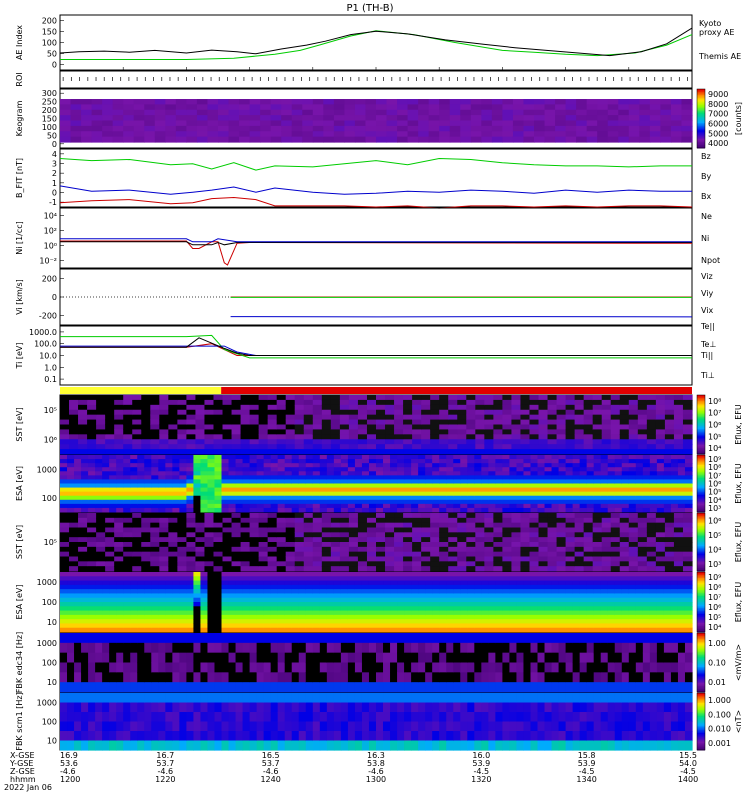 The width and height of the screenshot is (750, 800). Describe the element at coordinates (54, 164) in the screenshot. I see `bfit-tick-label: 3` at that location.